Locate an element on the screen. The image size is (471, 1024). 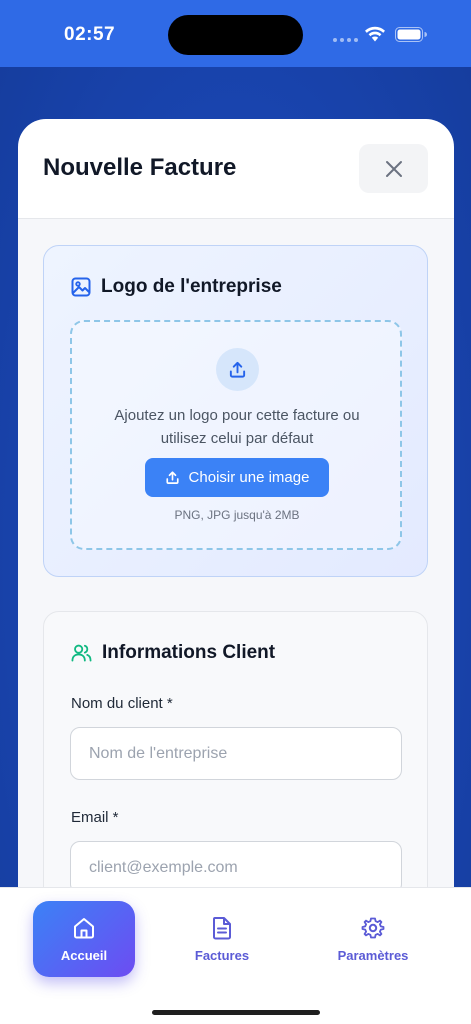
logo-section-title: Logo de l'entreprise is located at coordinates (191, 286).